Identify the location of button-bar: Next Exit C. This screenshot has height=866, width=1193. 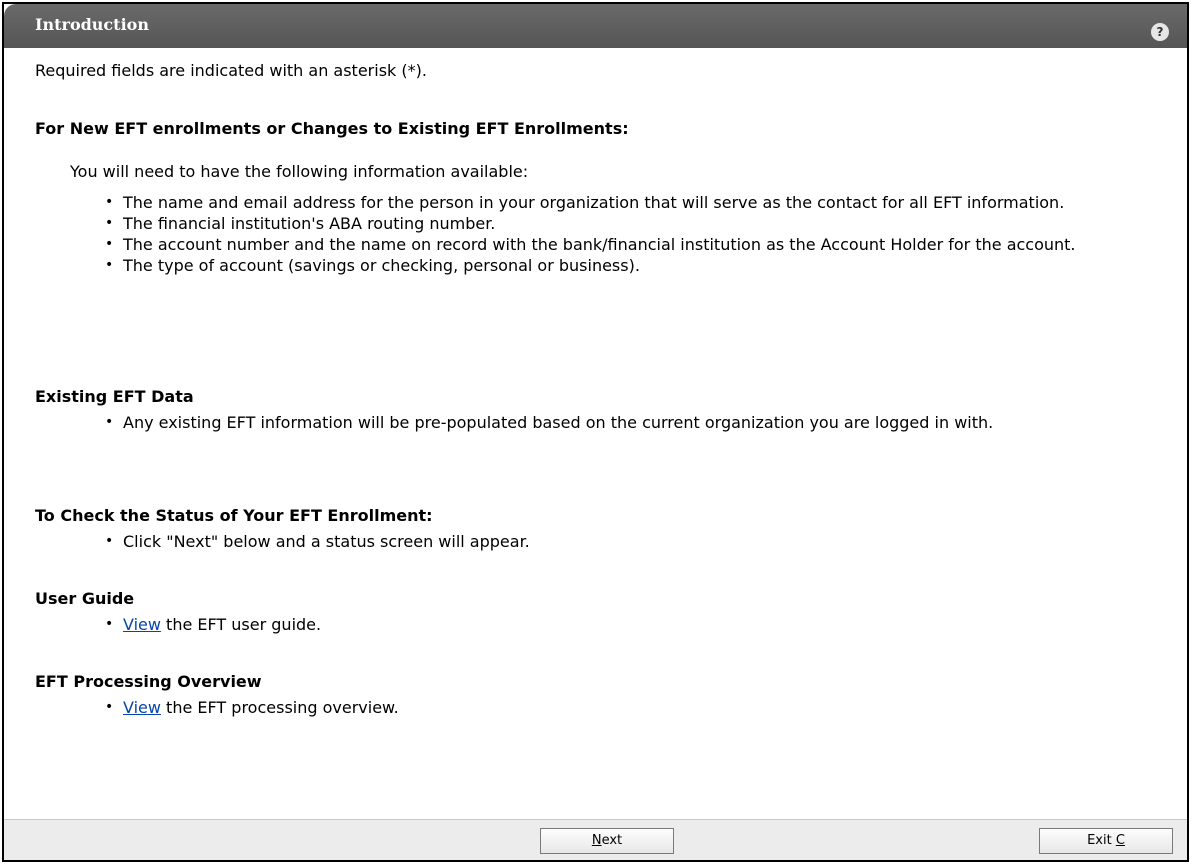
(595, 839).